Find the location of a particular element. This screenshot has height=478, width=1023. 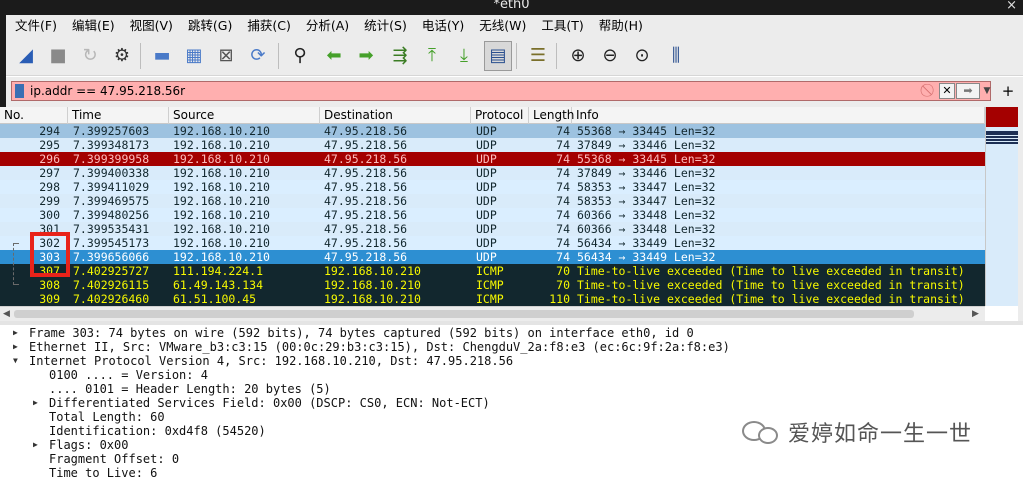

go-last-icon: ⤓ is located at coordinates (464, 56).